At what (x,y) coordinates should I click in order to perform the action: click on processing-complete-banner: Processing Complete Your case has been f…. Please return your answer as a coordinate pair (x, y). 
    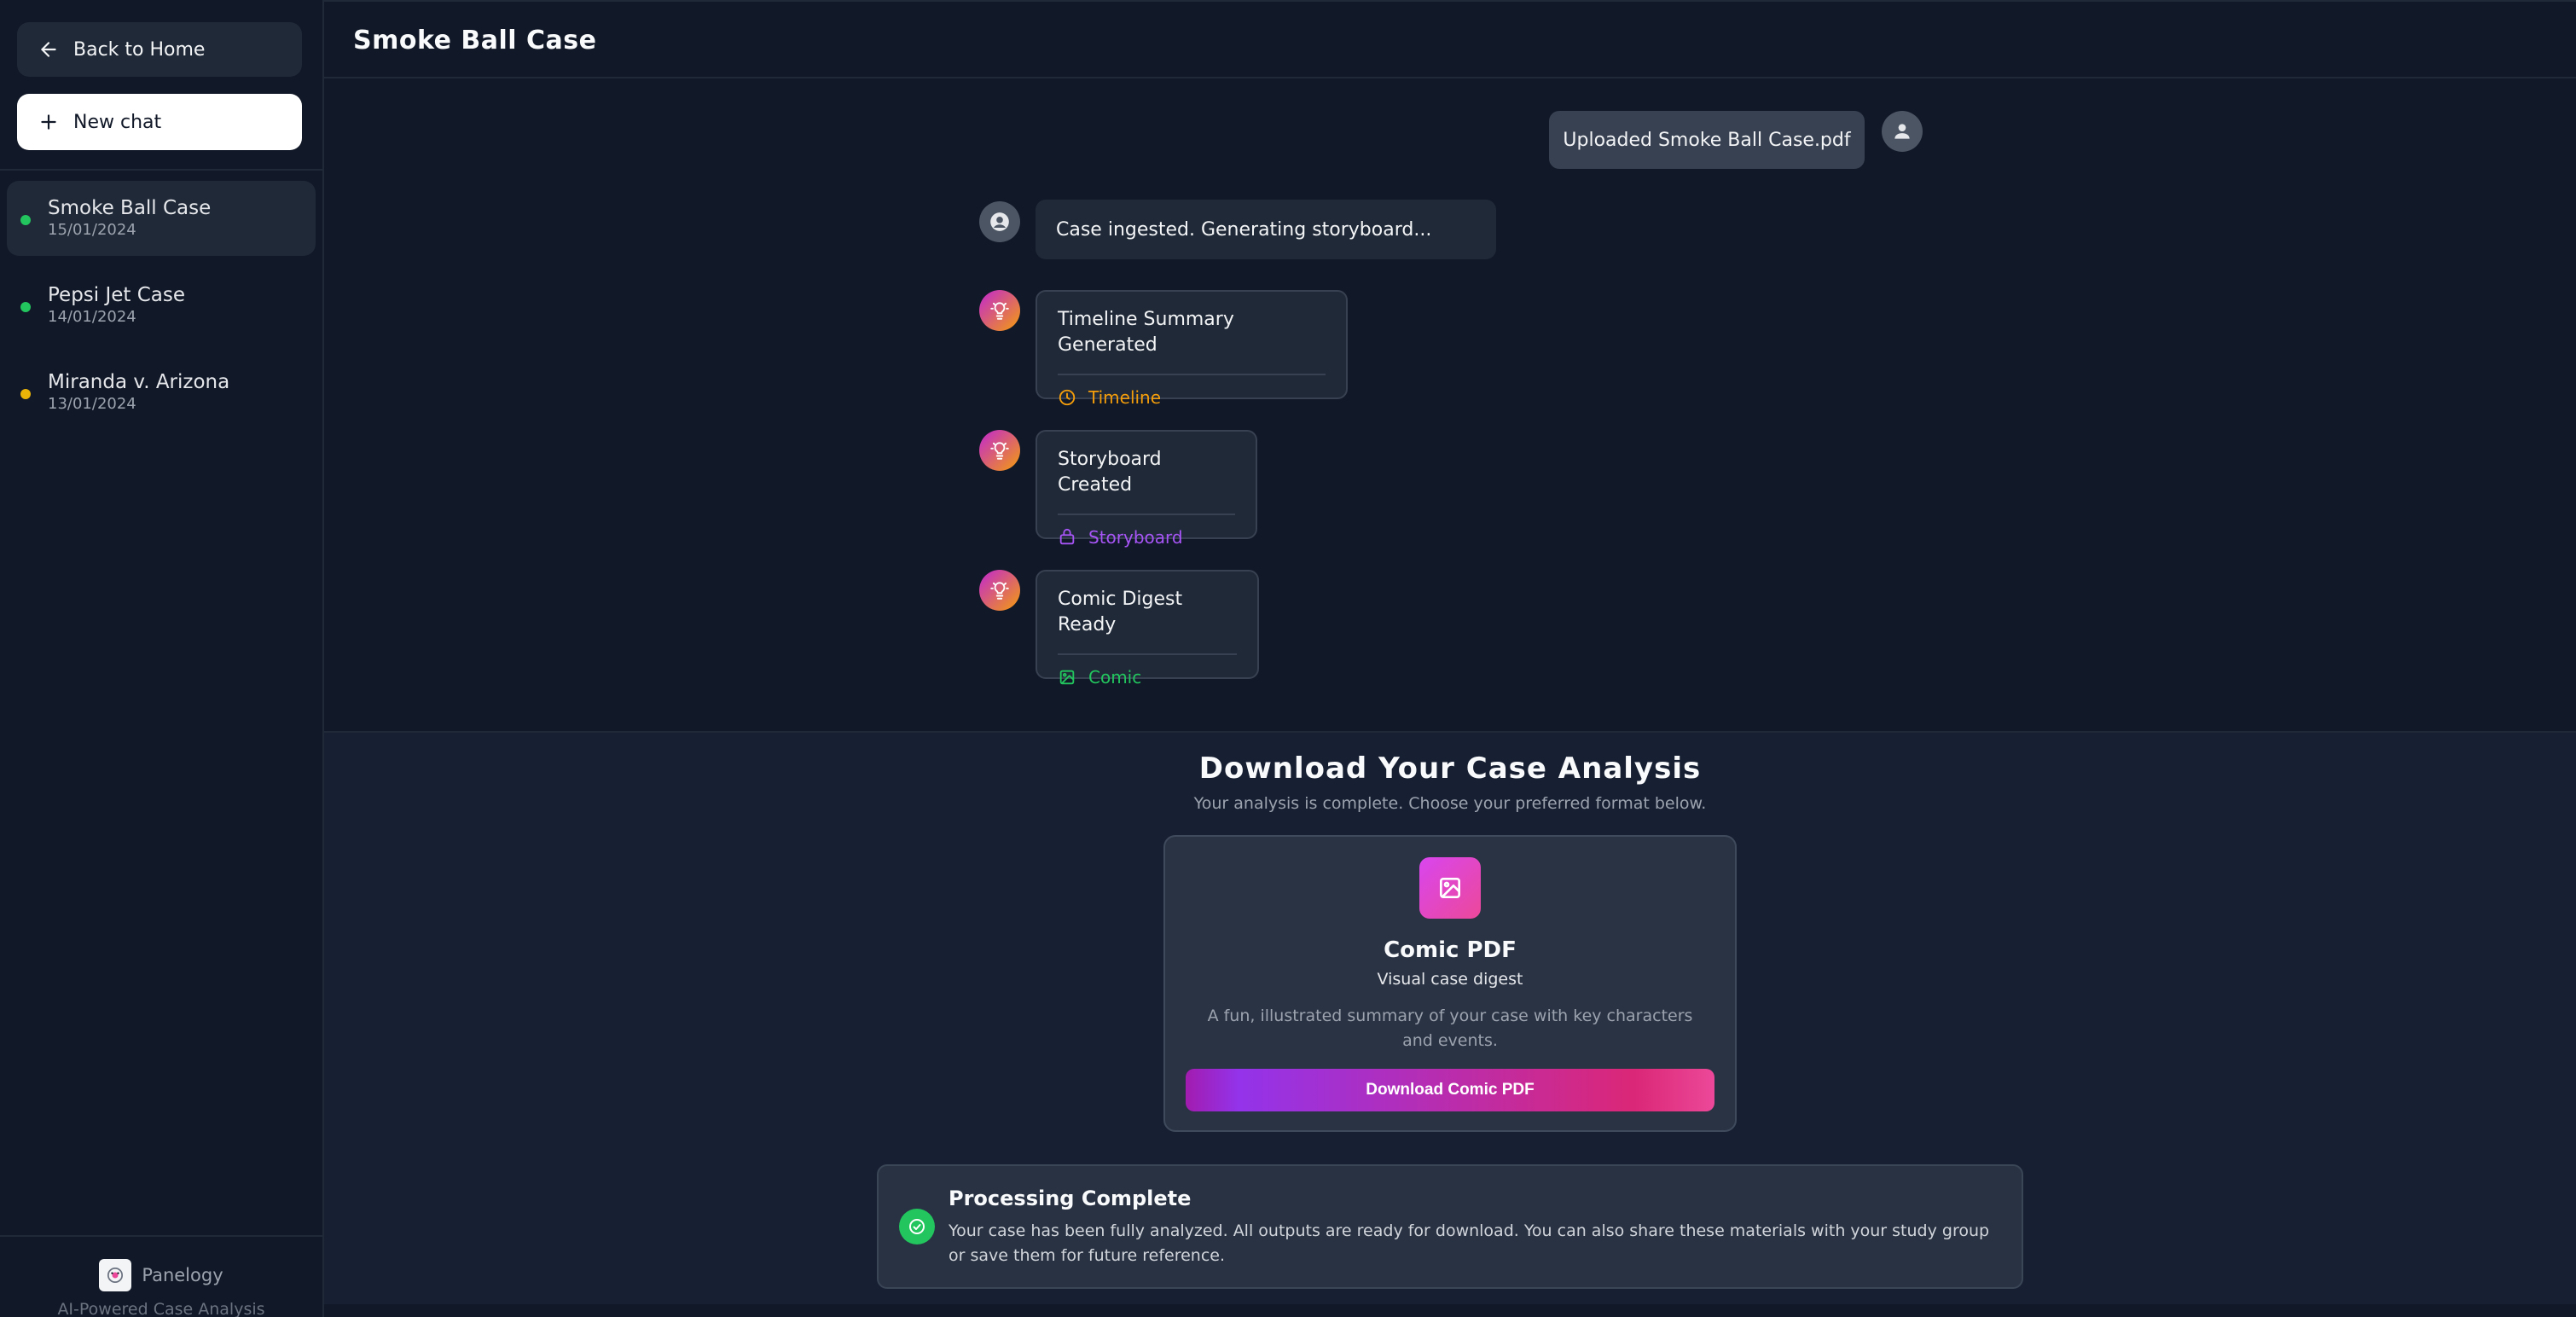
    Looking at the image, I should click on (1450, 1226).